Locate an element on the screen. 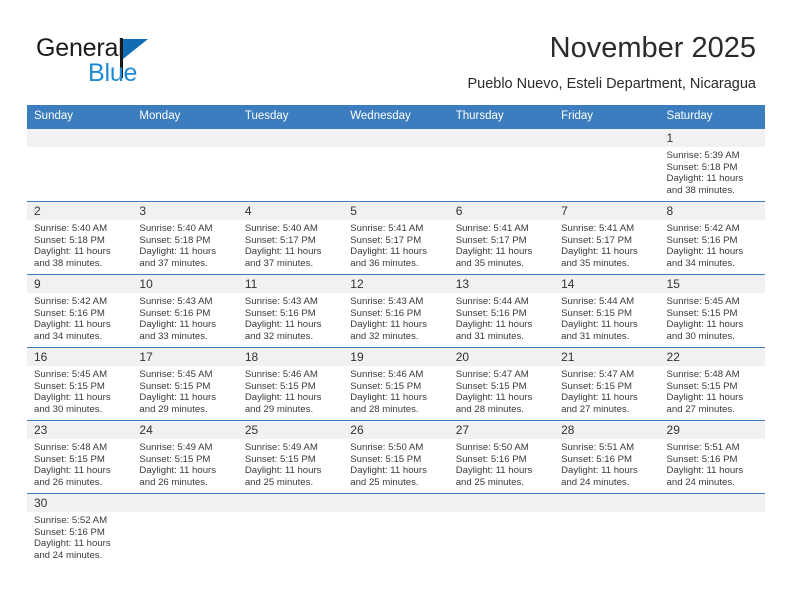  sunrise-text: Sunrise: 5:40 AM is located at coordinates (176, 228).